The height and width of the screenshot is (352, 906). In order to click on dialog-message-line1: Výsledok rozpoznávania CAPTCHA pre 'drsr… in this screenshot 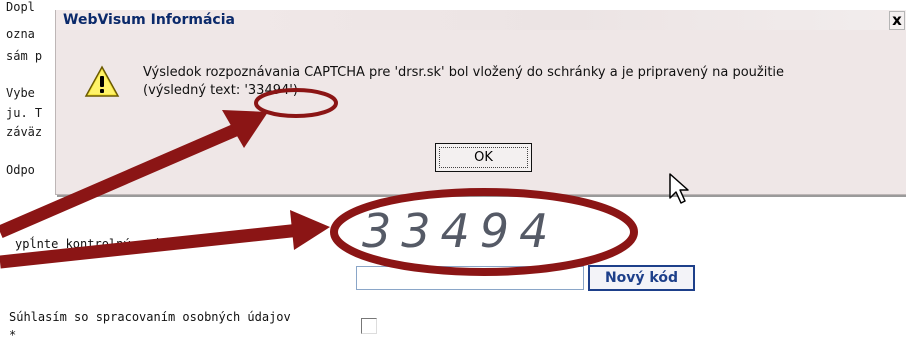, I will do `click(464, 72)`.